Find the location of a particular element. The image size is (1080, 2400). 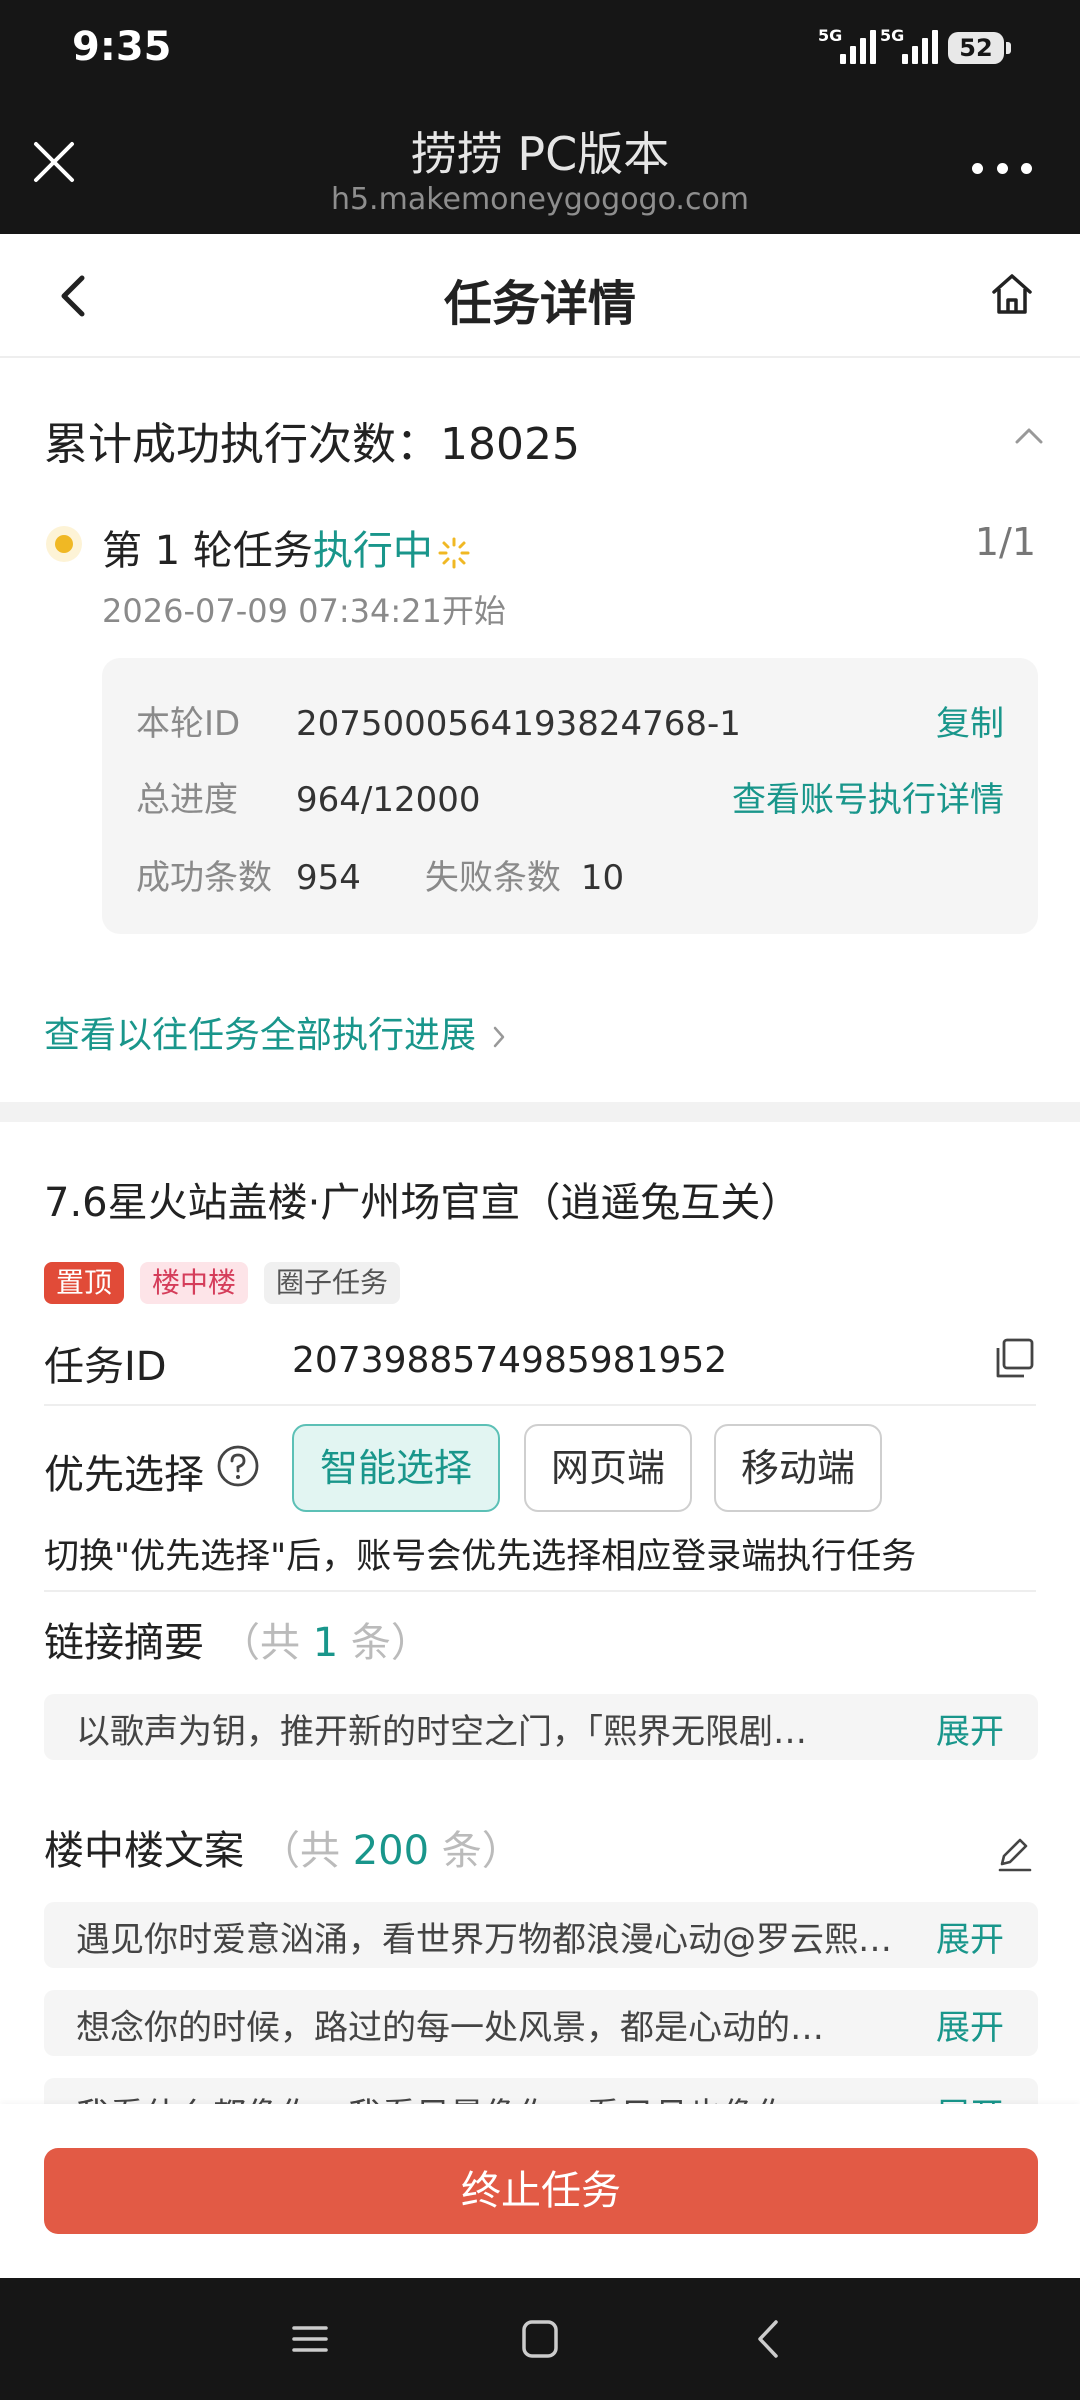

signal-1-icon: 5G is located at coordinates (847, 45).